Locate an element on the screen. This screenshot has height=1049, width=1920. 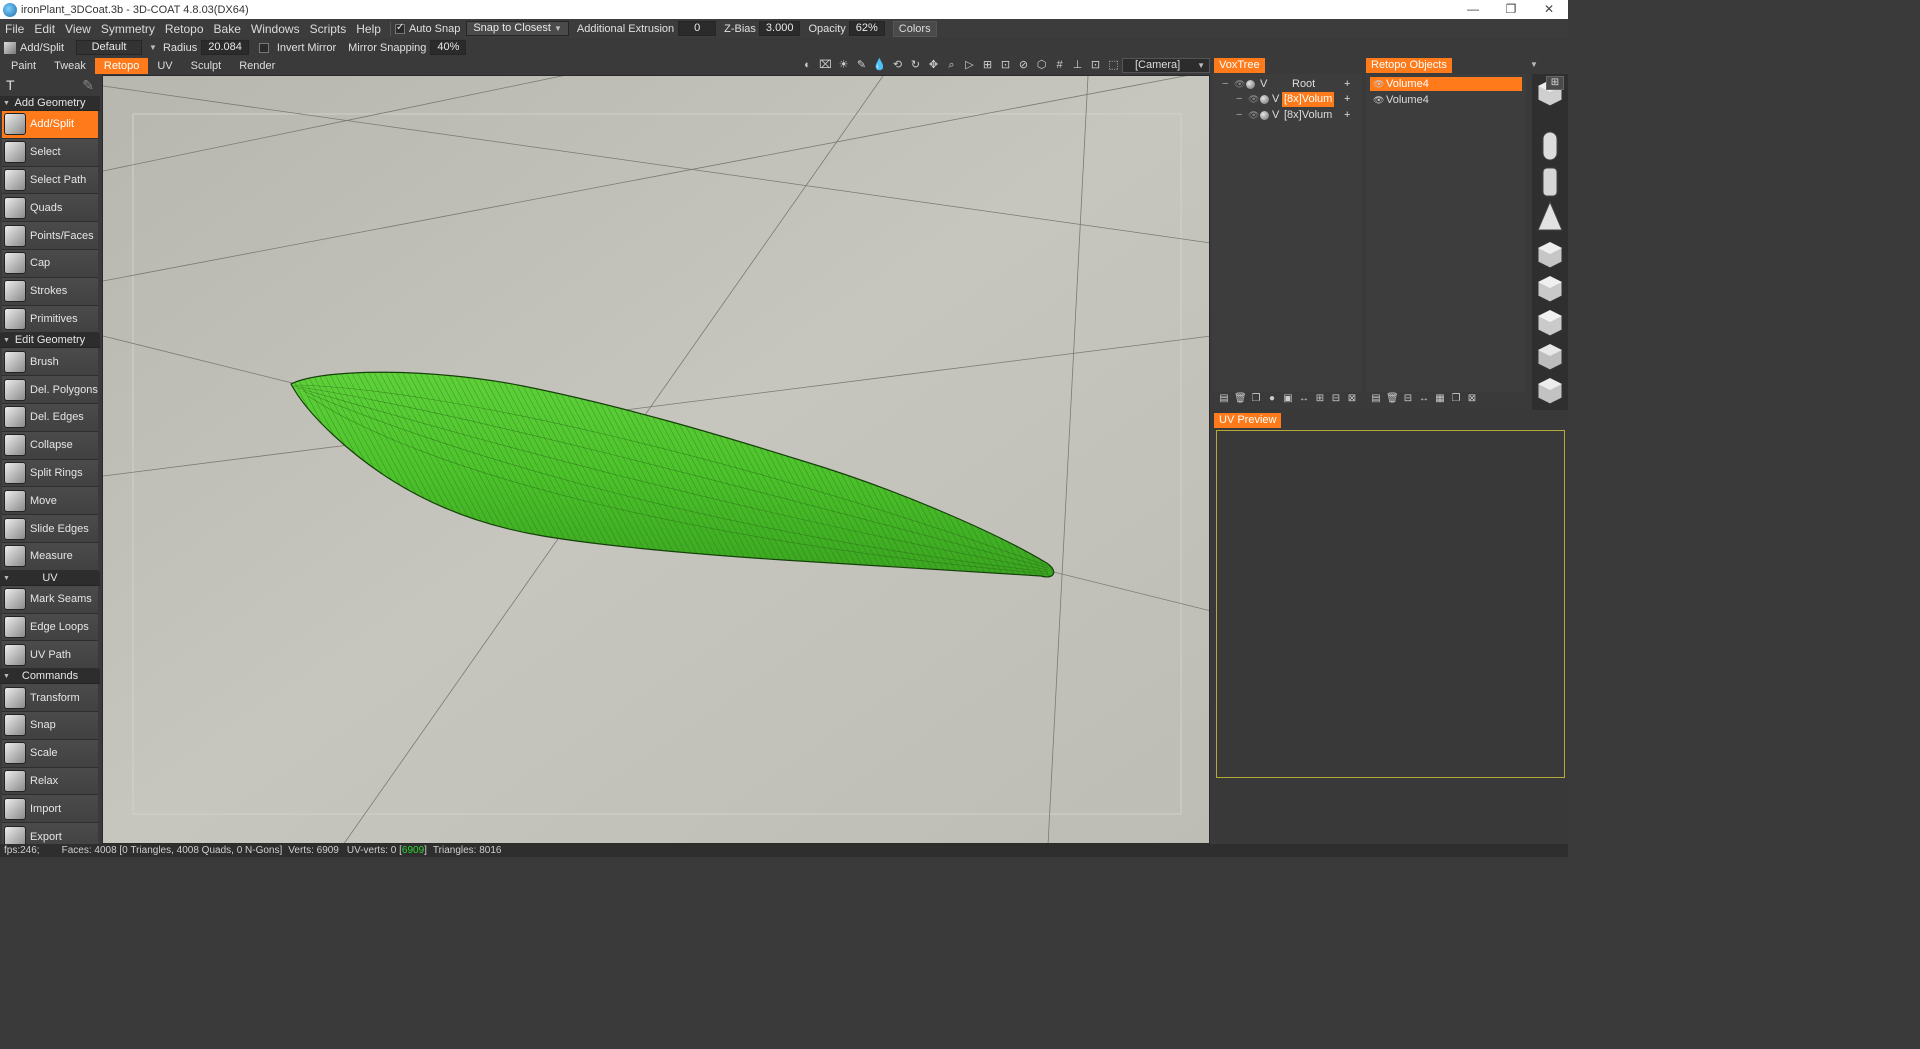
menu-view: View is located at coordinates (78, 29).